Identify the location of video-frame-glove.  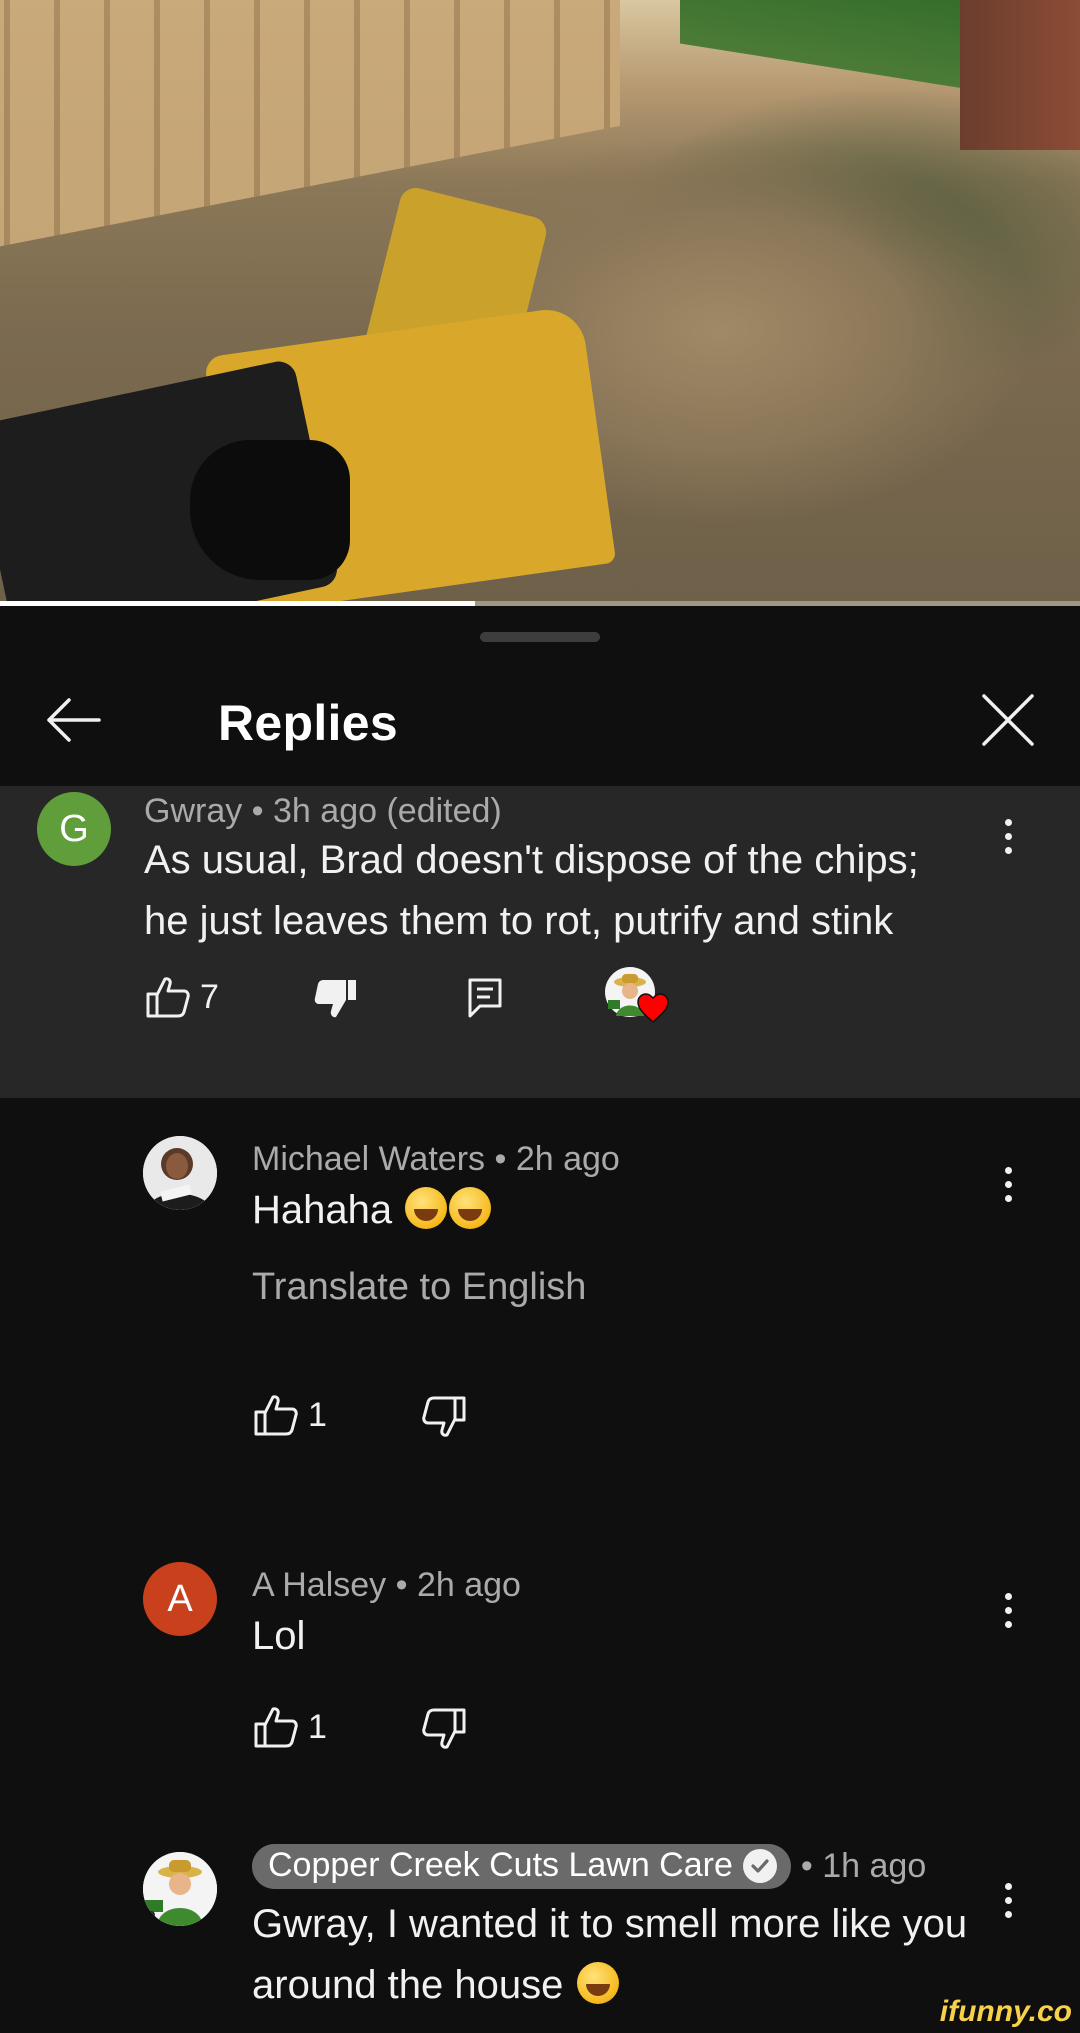
(270, 510).